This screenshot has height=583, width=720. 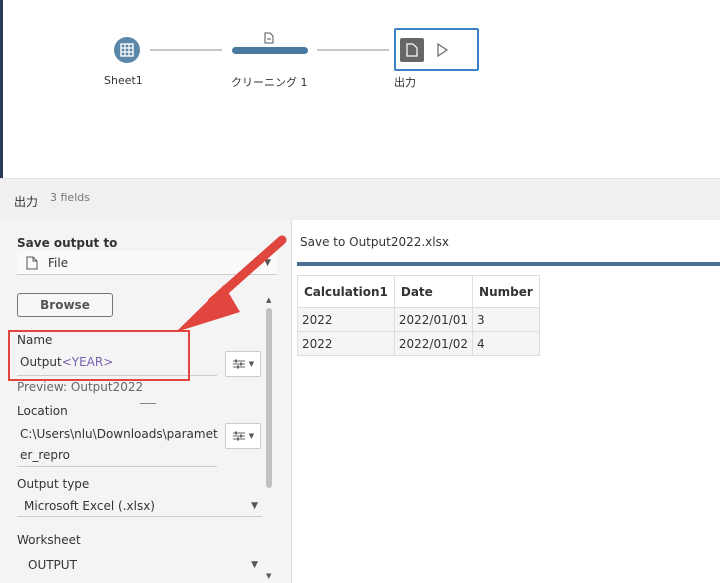 I want to click on table-row: 2022 2022/01/02 4, so click(x=418, y=343).